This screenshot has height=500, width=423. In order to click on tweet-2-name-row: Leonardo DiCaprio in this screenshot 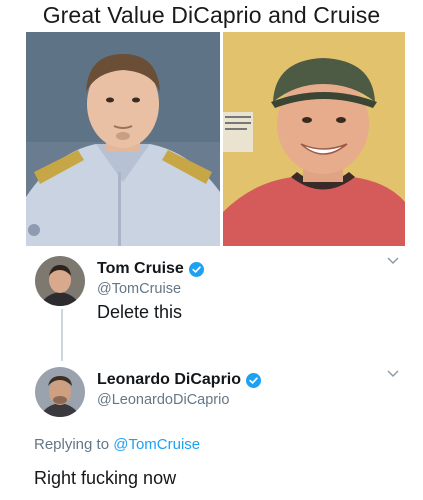, I will do `click(179, 380)`.